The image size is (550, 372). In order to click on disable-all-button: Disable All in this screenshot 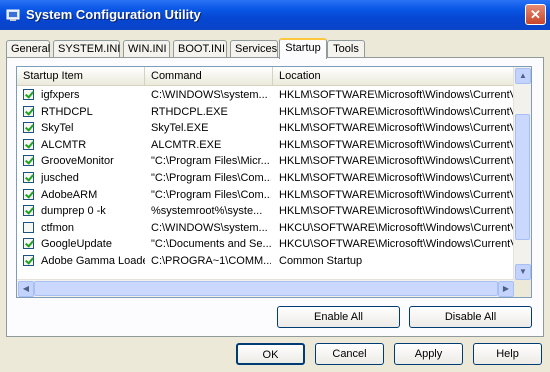, I will do `click(470, 317)`.